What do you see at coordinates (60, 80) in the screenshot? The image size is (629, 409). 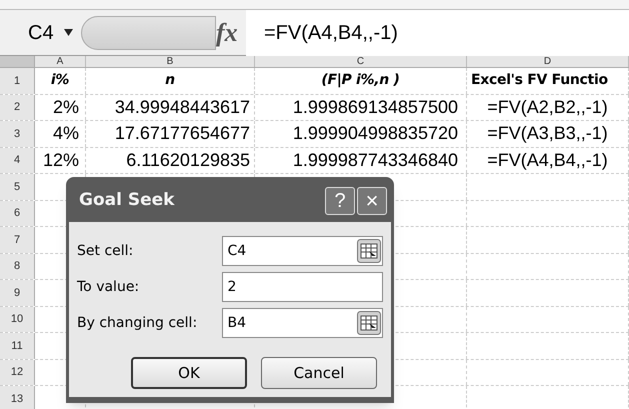 I see `table-cell-text: i%` at bounding box center [60, 80].